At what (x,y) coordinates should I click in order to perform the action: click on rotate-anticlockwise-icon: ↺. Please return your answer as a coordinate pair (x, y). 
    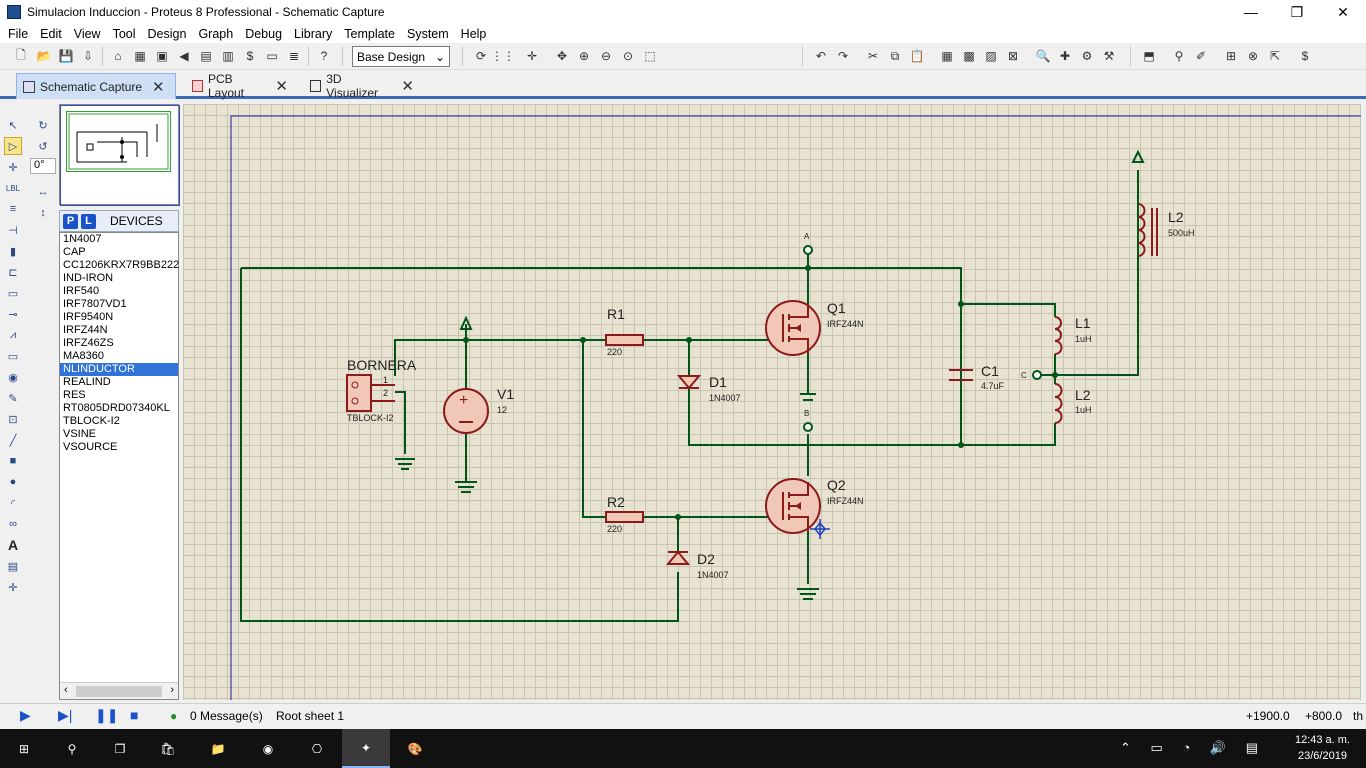
    Looking at the image, I should click on (43, 146).